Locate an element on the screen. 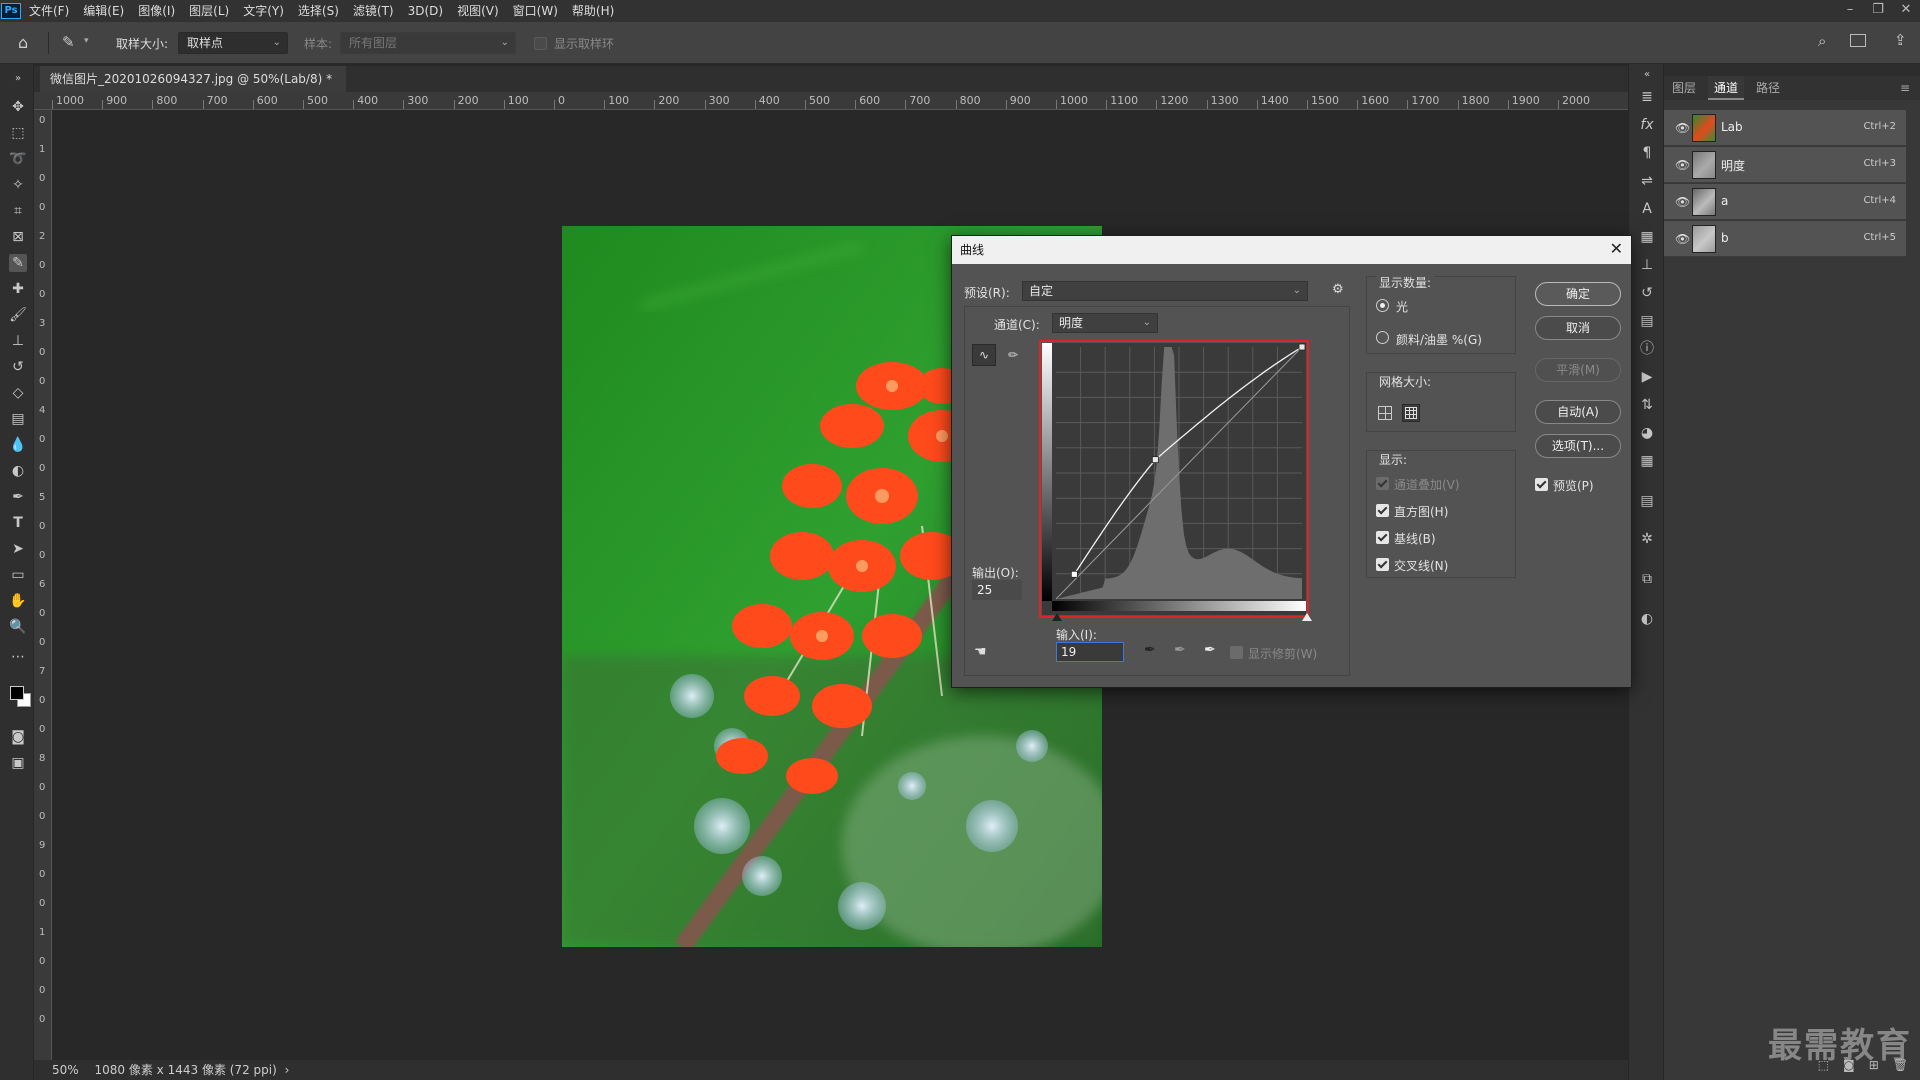  screen-mode-icon: ▣ is located at coordinates (18, 763).